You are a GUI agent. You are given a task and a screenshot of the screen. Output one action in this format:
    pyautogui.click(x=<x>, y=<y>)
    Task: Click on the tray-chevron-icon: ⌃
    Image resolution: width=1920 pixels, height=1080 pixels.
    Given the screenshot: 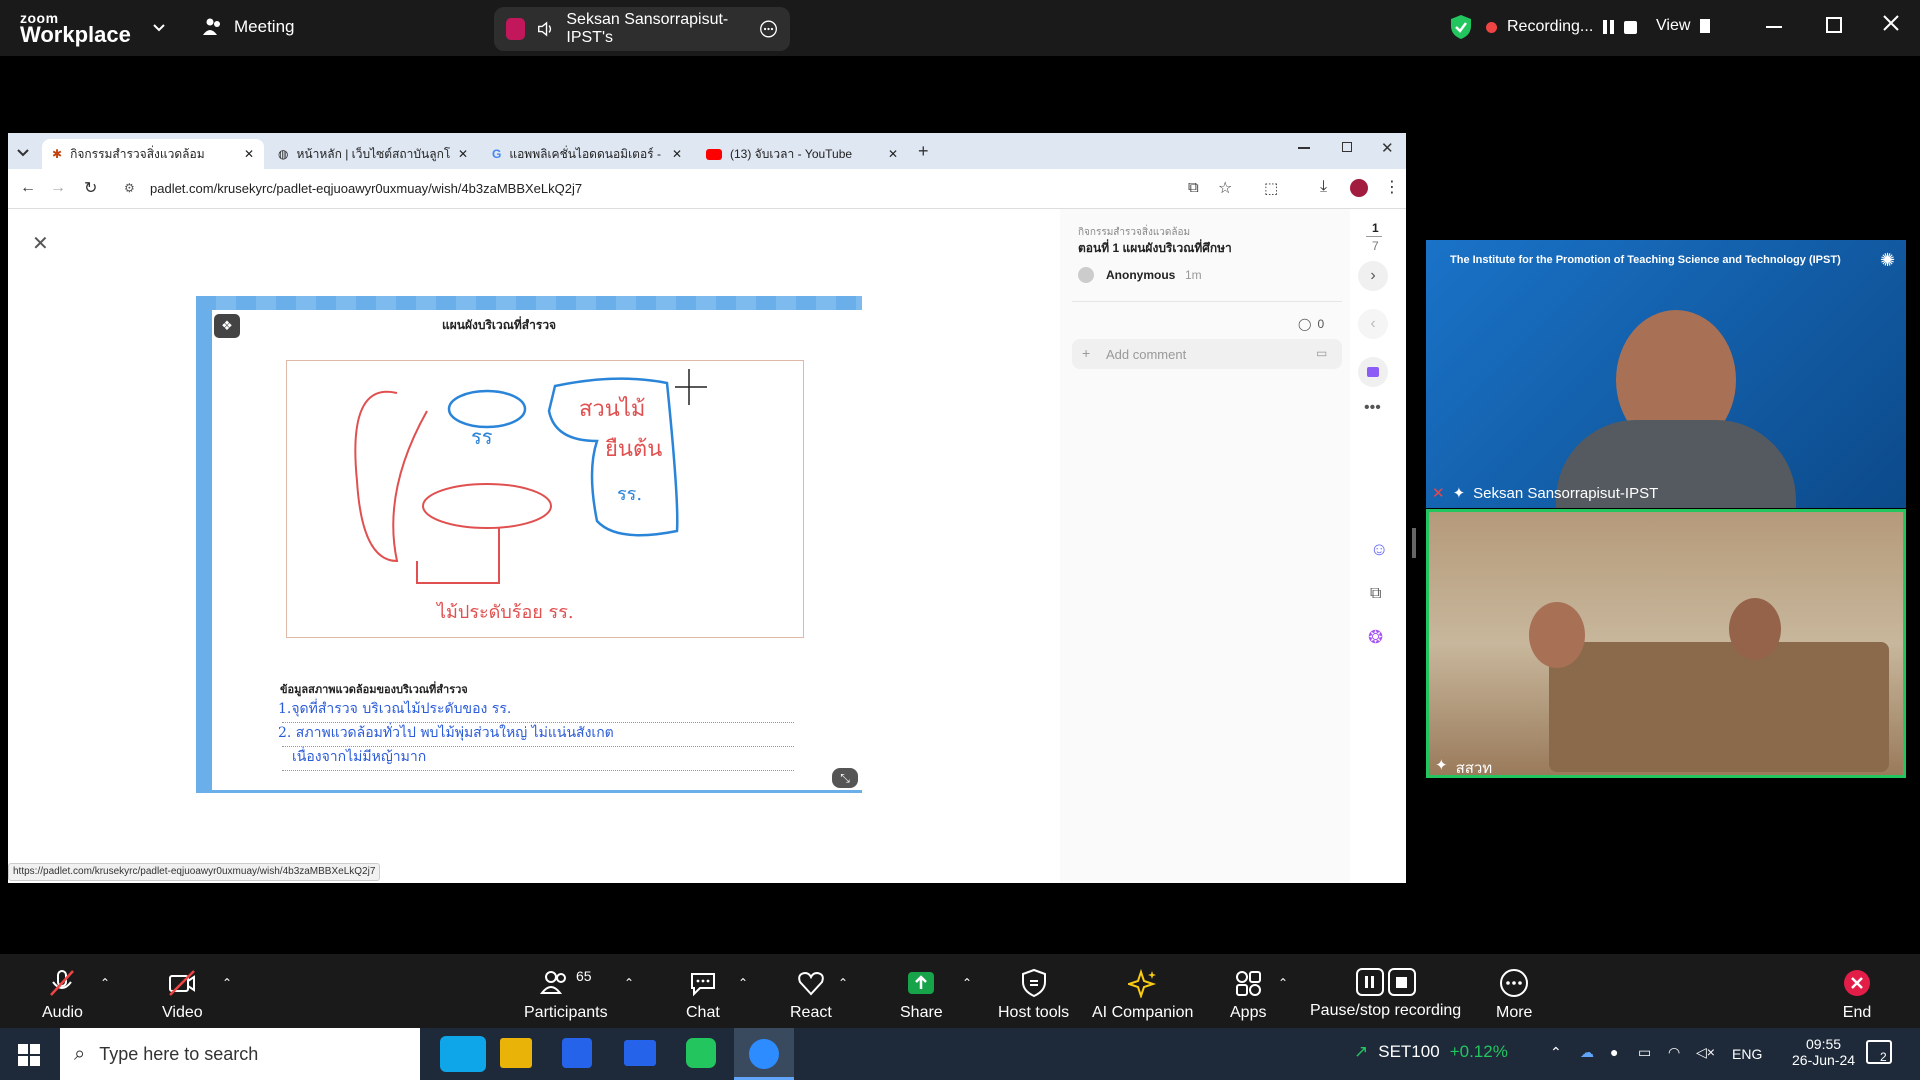 What is the action you would take?
    pyautogui.click(x=1556, y=1052)
    